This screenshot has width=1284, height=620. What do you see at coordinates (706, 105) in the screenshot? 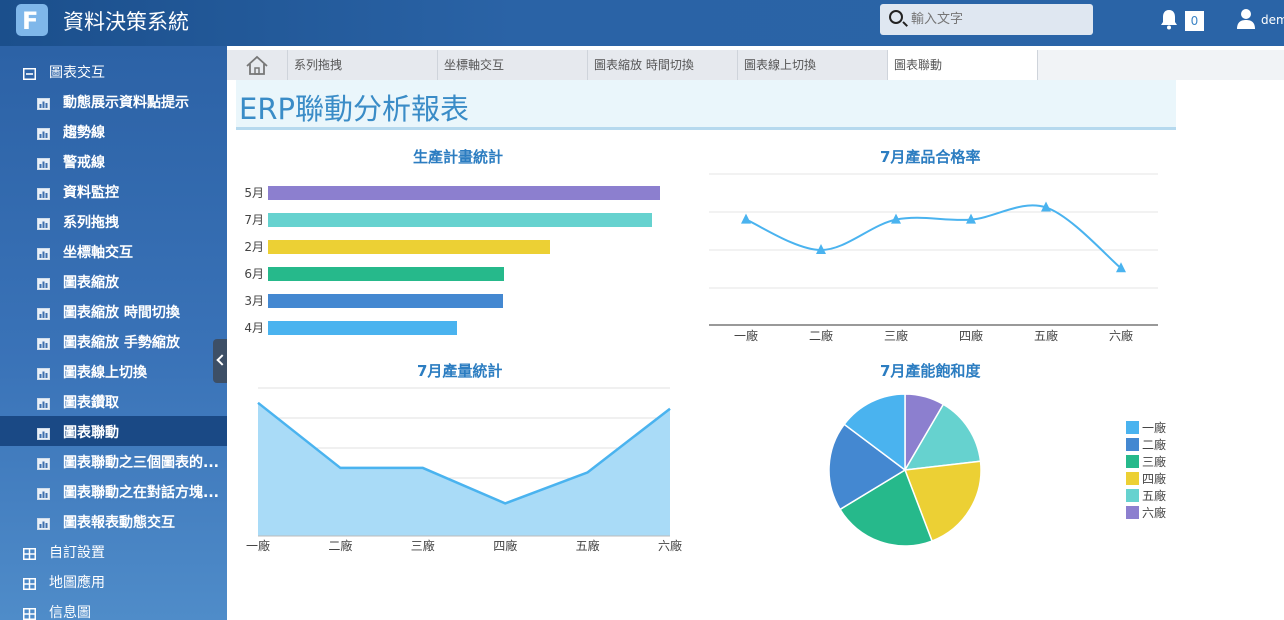
I see `report-header: ERP聯動分析報表` at bounding box center [706, 105].